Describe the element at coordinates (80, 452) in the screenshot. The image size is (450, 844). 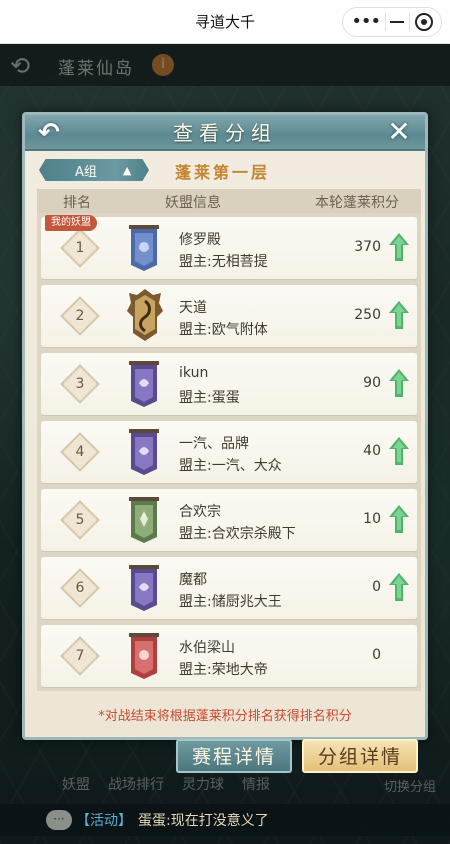
I see `rank-number: 4` at that location.